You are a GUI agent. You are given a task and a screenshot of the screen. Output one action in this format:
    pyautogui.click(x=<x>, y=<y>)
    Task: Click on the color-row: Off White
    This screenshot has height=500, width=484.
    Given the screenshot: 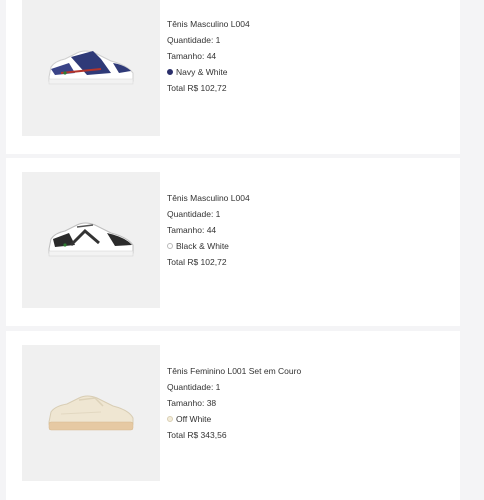 What is the action you would take?
    pyautogui.click(x=234, y=419)
    